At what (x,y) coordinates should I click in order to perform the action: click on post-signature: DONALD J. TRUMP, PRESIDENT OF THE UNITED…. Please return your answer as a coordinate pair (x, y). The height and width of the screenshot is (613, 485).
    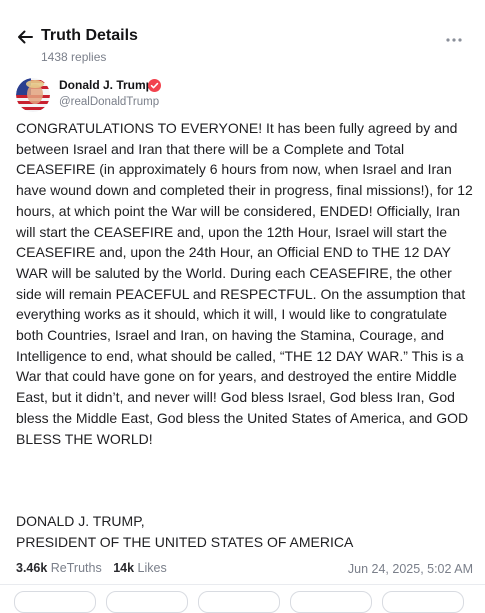
    Looking at the image, I should click on (236, 532).